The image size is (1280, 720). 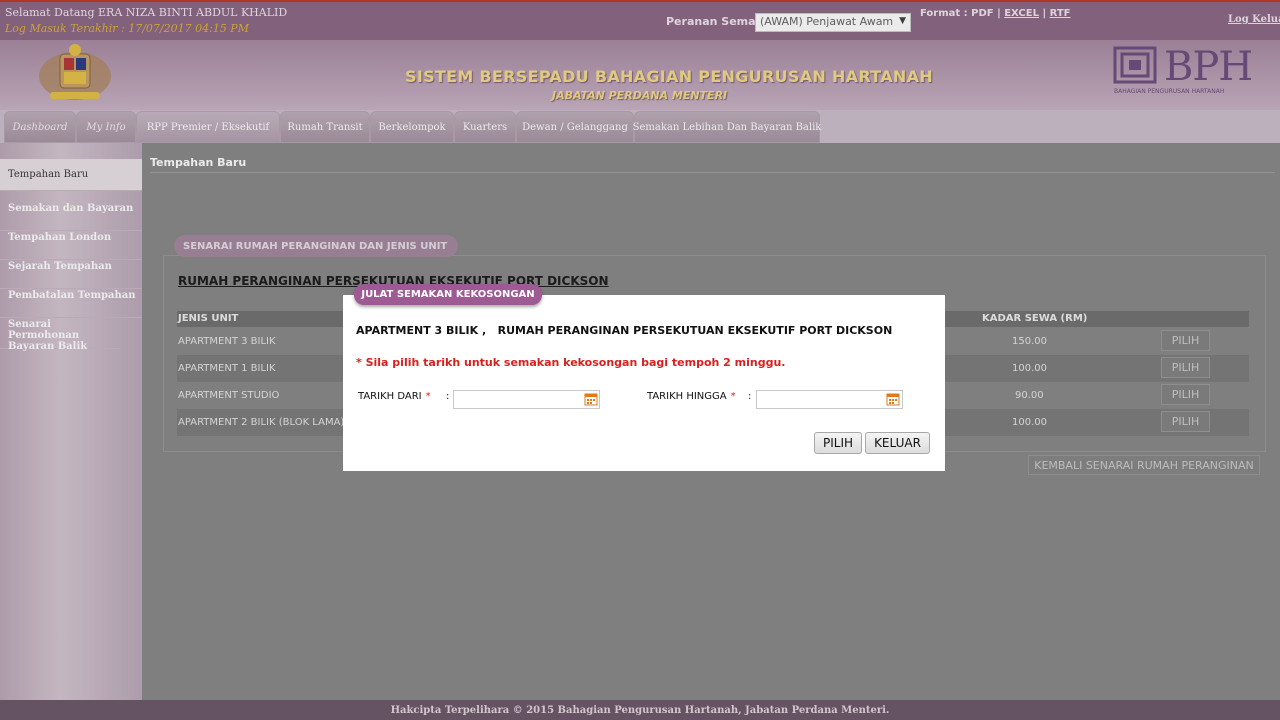 What do you see at coordinates (1208, 67) in the screenshot?
I see `bph-logo-text: BPH` at bounding box center [1208, 67].